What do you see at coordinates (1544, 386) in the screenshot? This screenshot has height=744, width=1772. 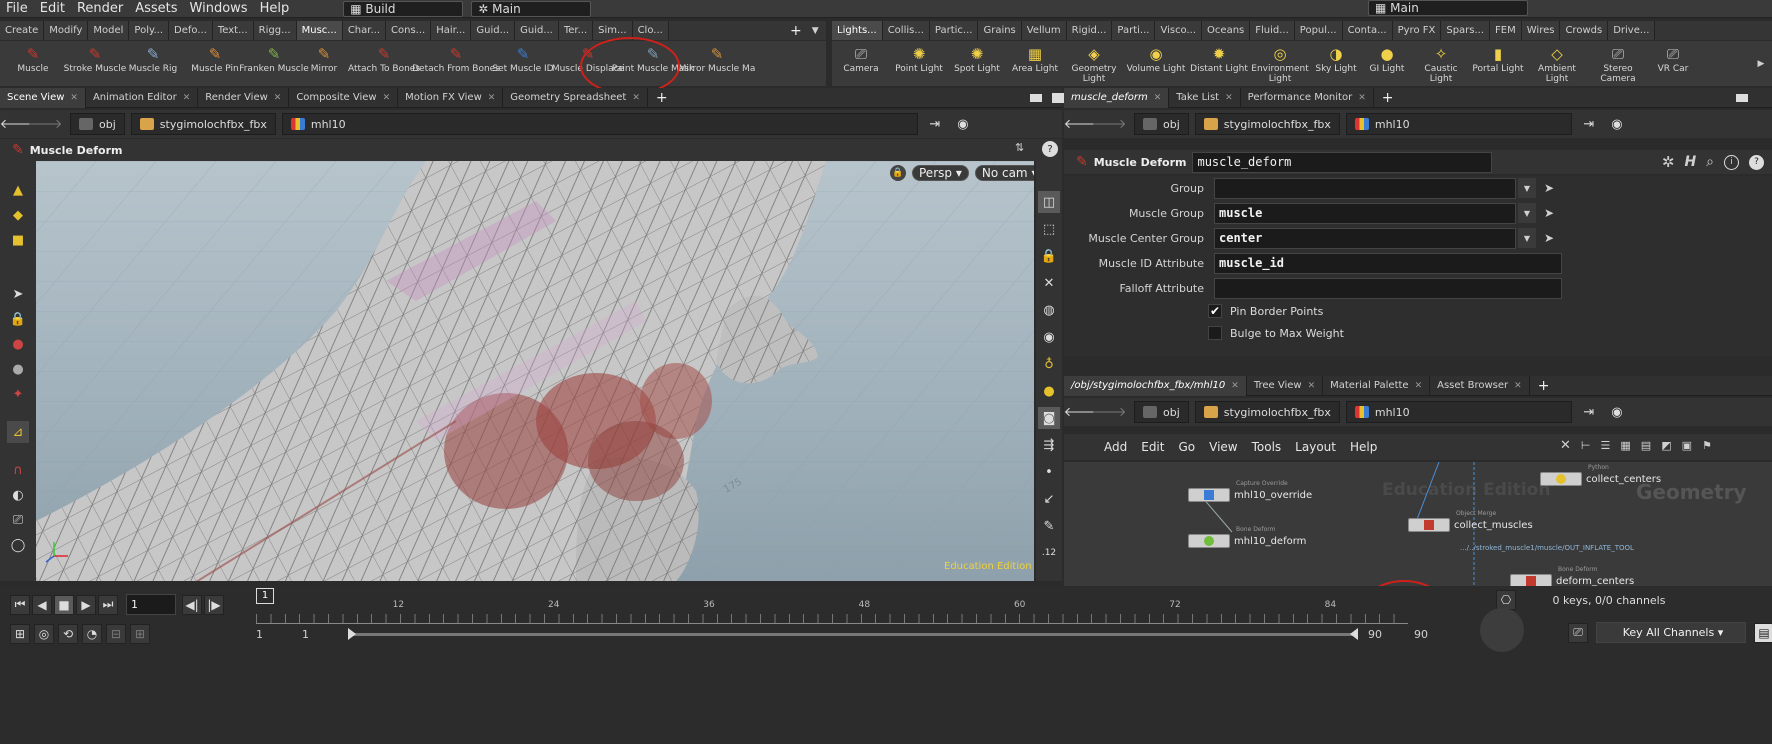 I see `add-tab-icon: +` at bounding box center [1544, 386].